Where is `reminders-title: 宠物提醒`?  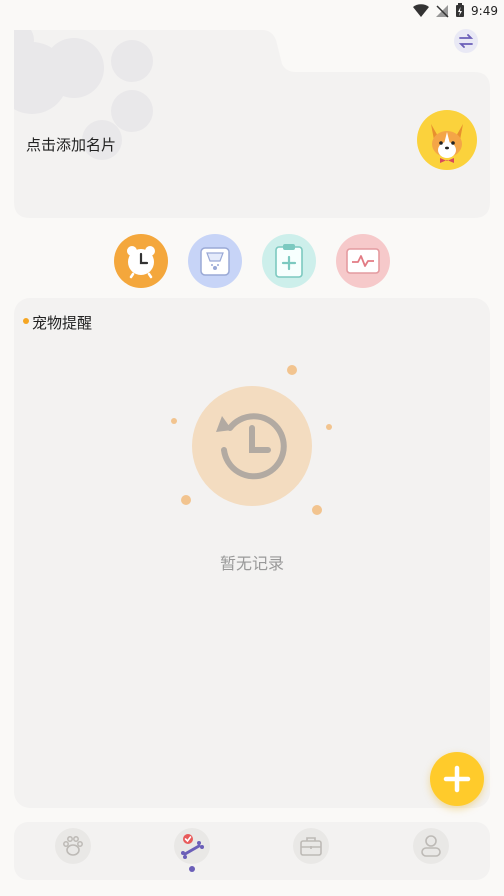 reminders-title: 宠物提醒 is located at coordinates (62, 323).